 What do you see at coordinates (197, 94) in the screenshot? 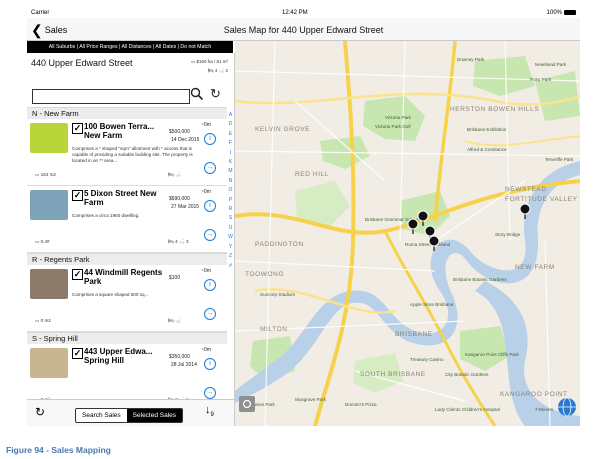
I see `search-icon` at bounding box center [197, 94].